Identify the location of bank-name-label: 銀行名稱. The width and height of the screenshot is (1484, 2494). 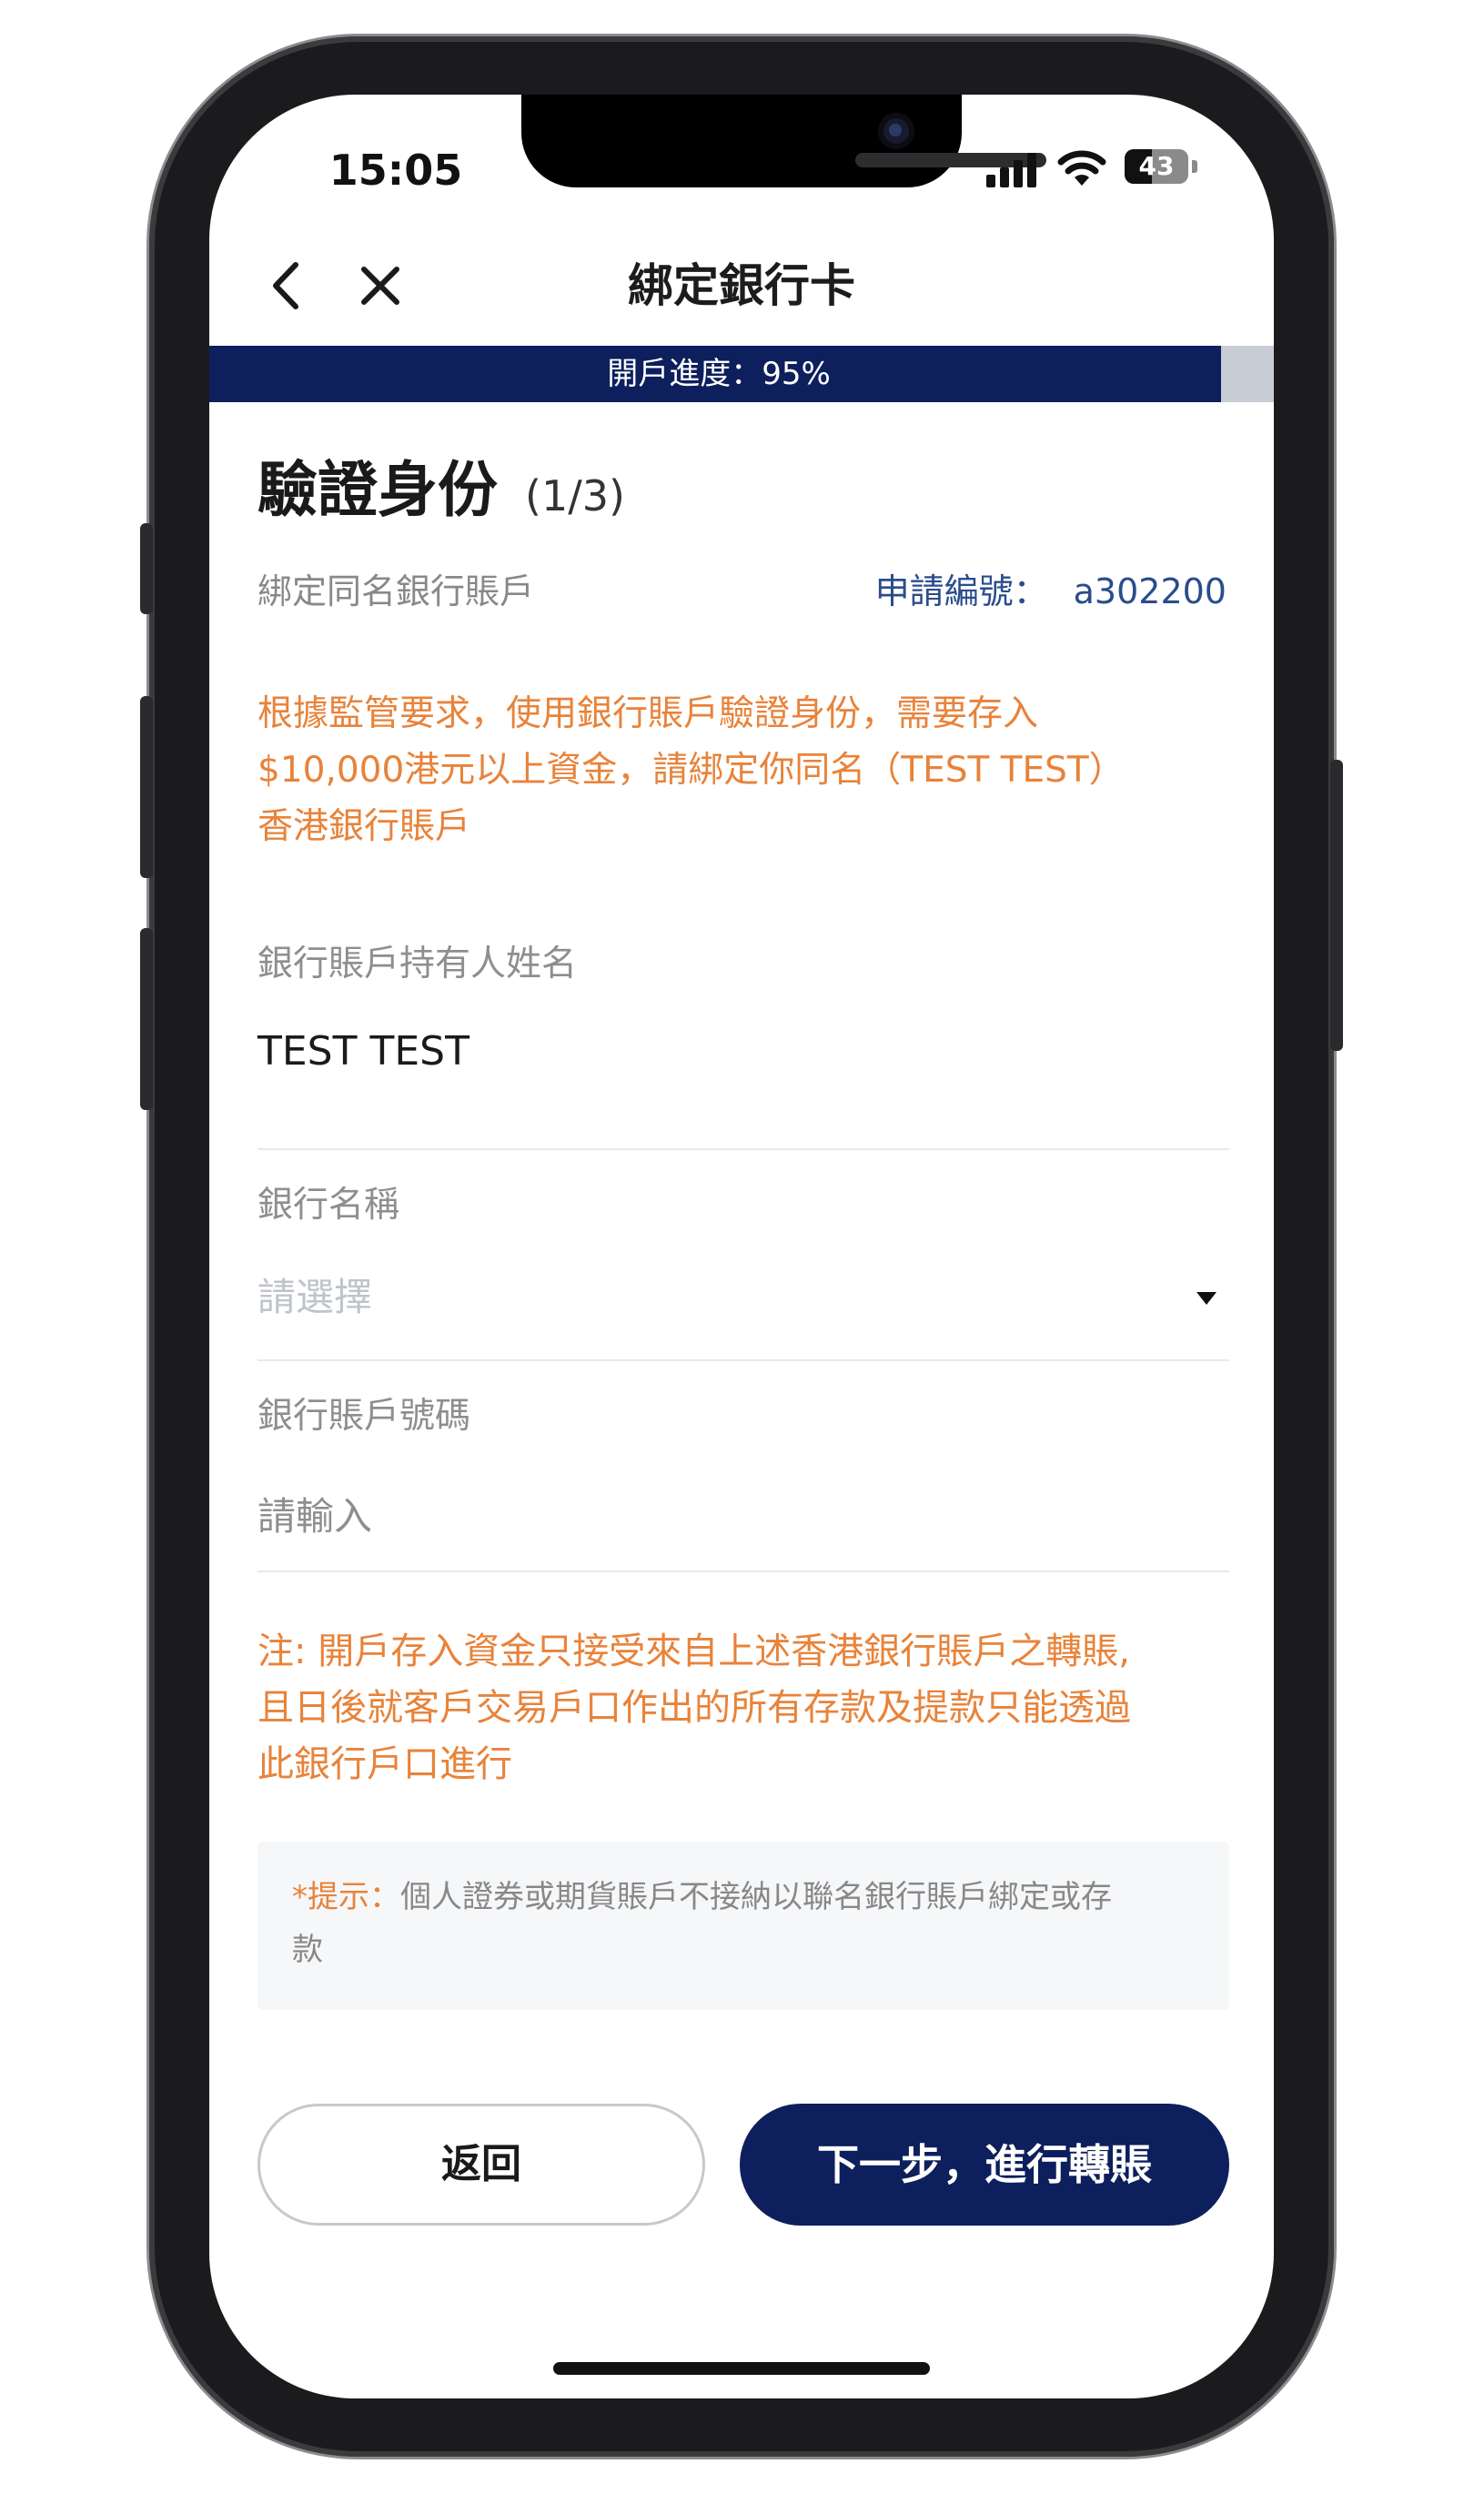
(328, 1205).